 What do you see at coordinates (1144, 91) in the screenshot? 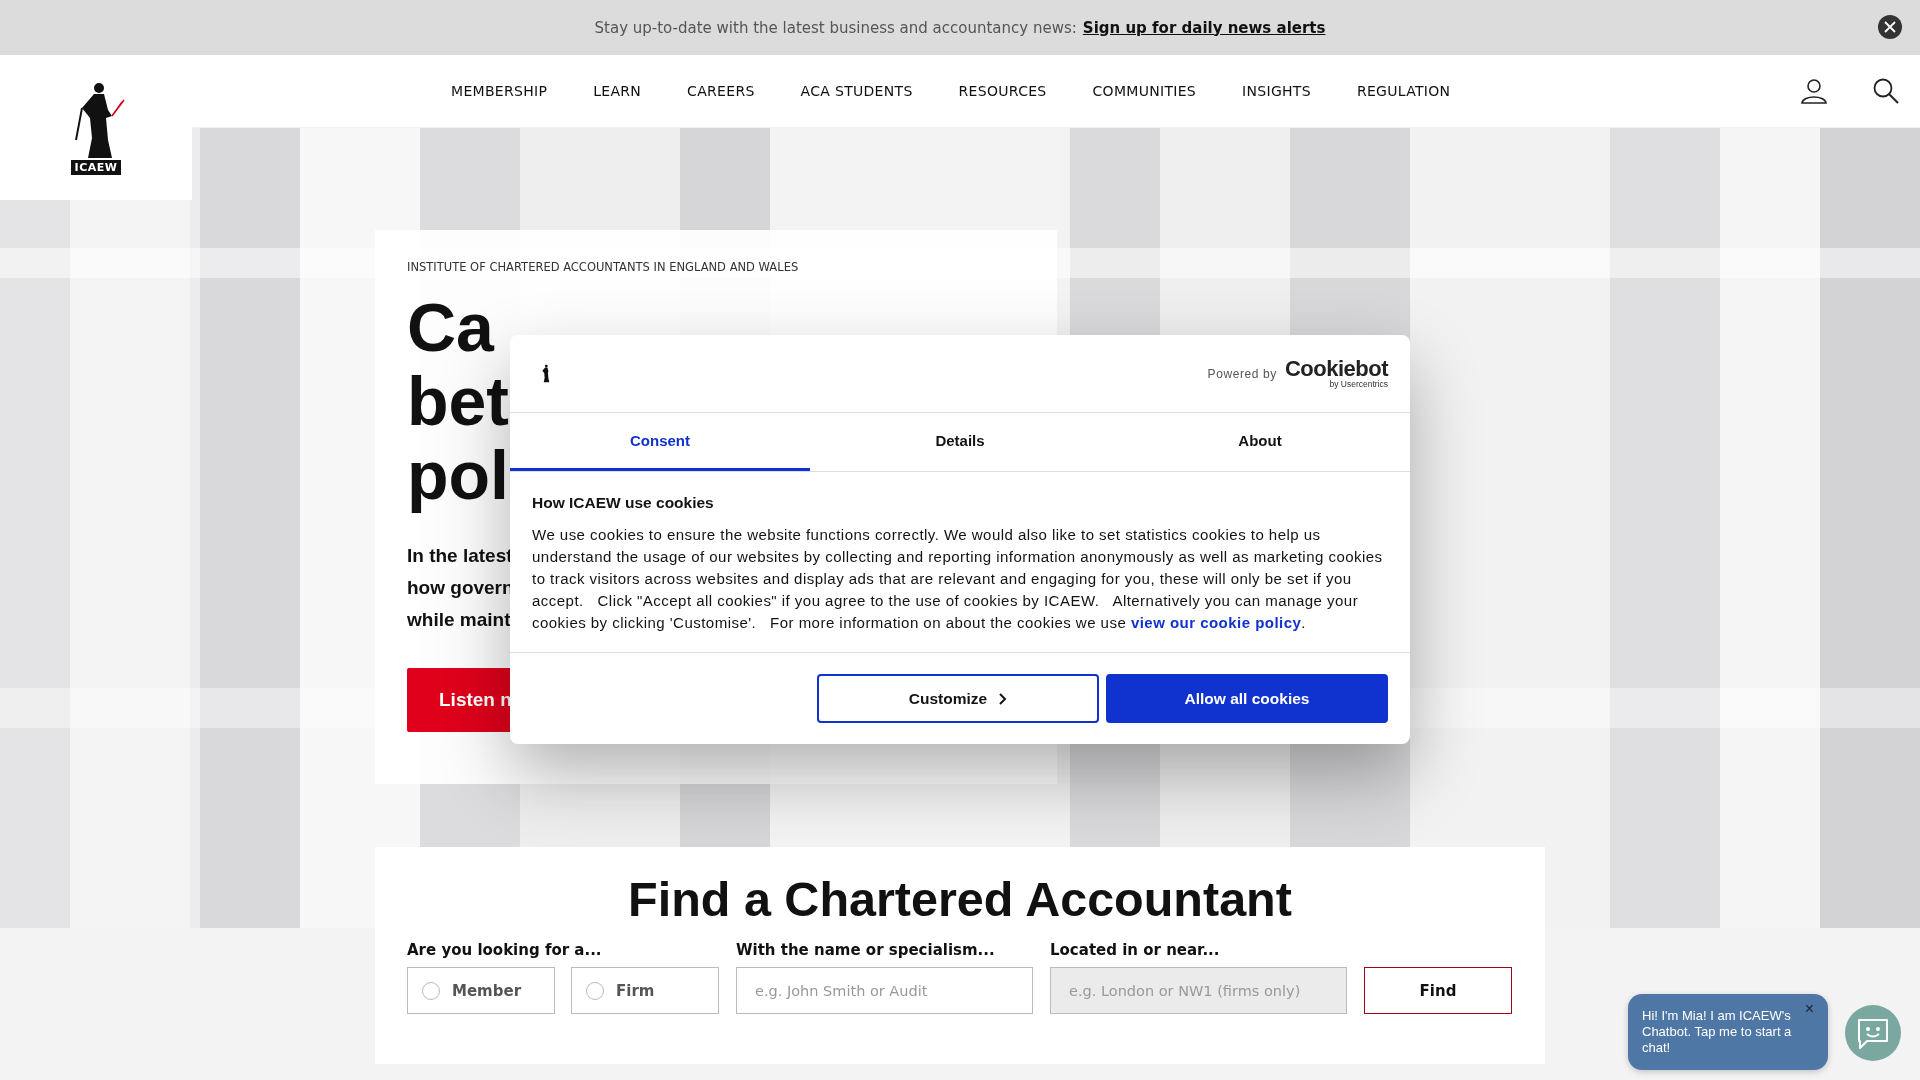
I see `nav-item: COMMUNITIES` at bounding box center [1144, 91].